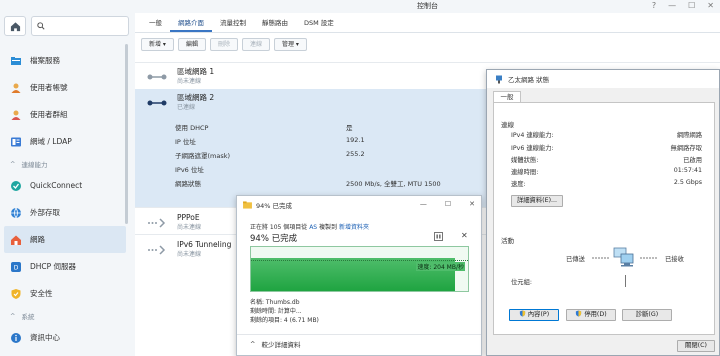  Describe the element at coordinates (525, 172) in the screenshot. I see `field-label: 連線時間:` at that location.